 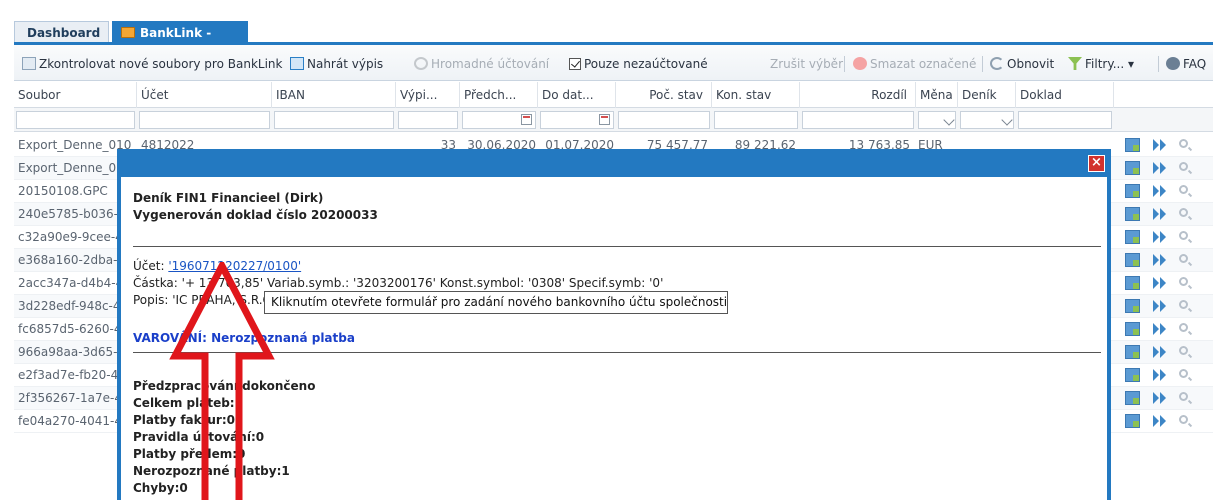 I want to click on tab-banklink: BankLink - výpisy, so click(x=180, y=41).